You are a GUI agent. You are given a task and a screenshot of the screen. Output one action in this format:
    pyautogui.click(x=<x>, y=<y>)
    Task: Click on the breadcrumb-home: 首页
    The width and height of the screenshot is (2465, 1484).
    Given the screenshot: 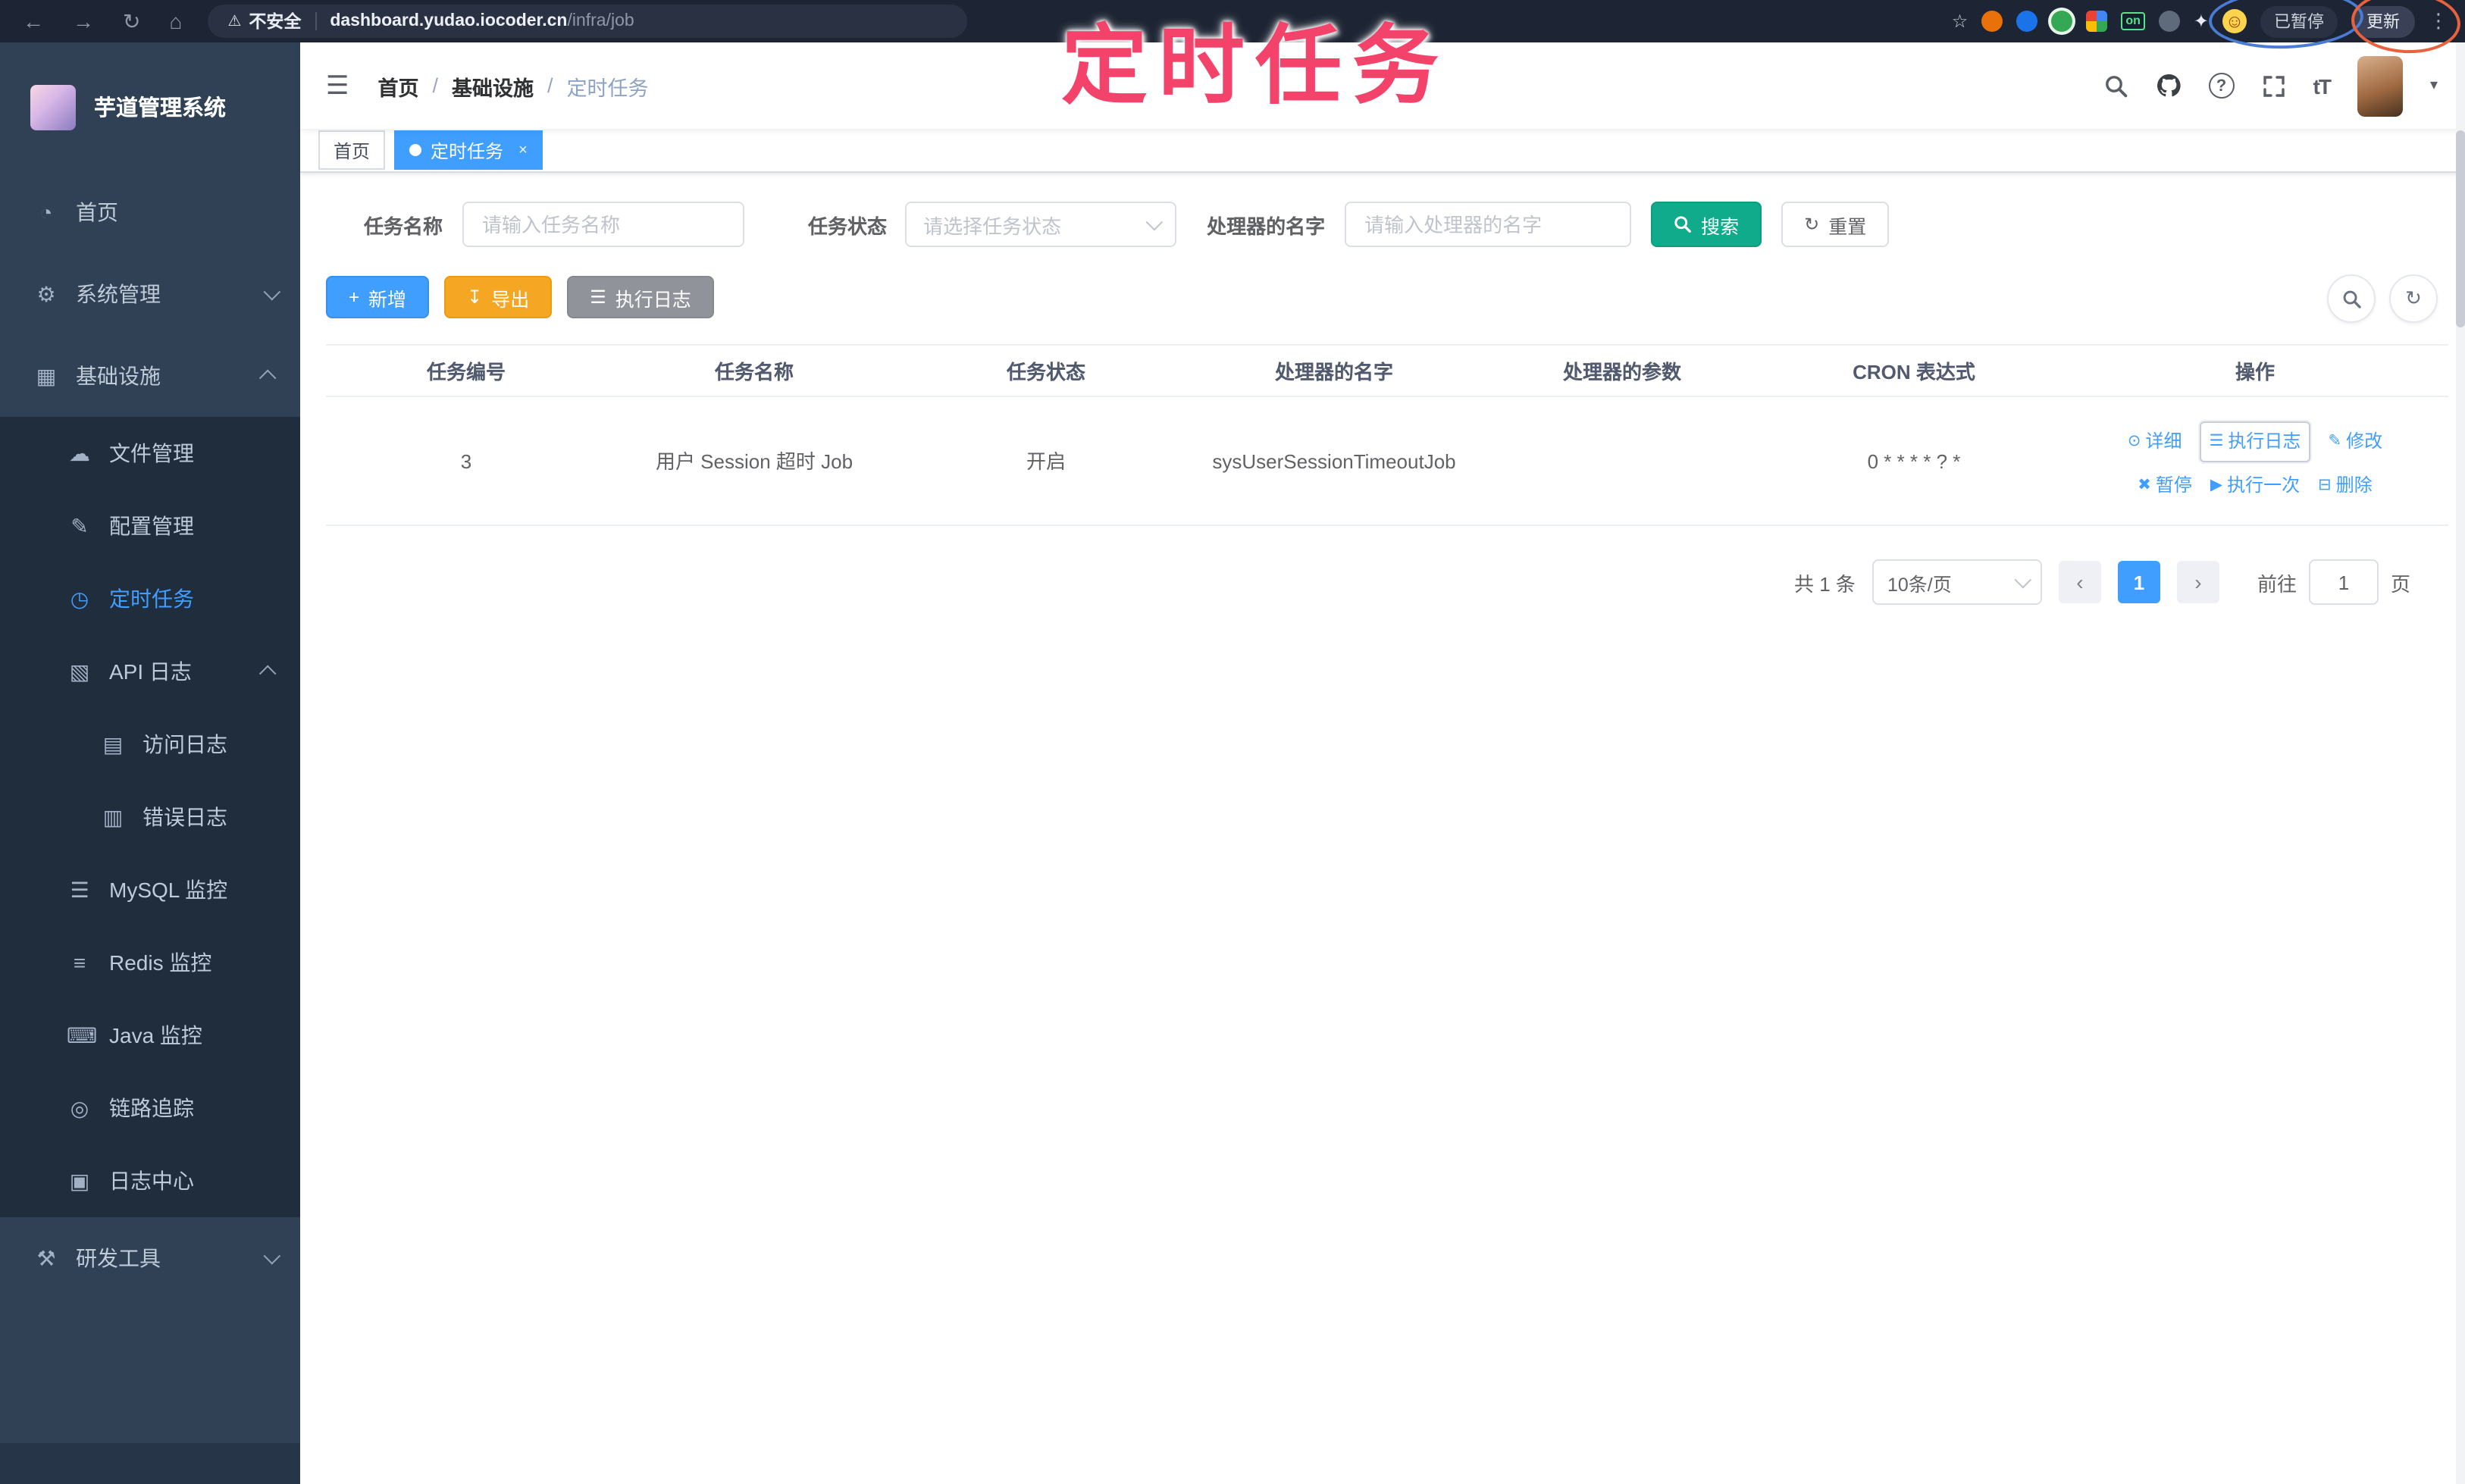 What is the action you would take?
    pyautogui.click(x=399, y=85)
    